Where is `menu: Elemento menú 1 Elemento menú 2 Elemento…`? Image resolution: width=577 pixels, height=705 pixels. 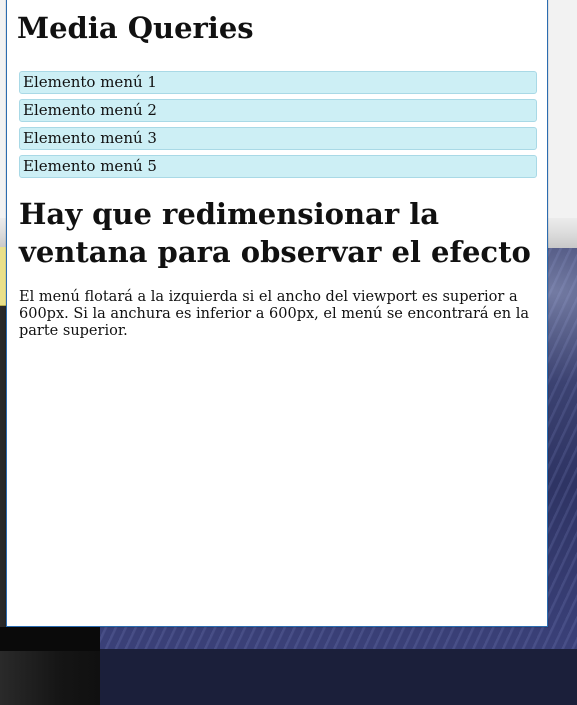 menu: Elemento menú 1 Elemento menú 2 Elemento… is located at coordinates (278, 124).